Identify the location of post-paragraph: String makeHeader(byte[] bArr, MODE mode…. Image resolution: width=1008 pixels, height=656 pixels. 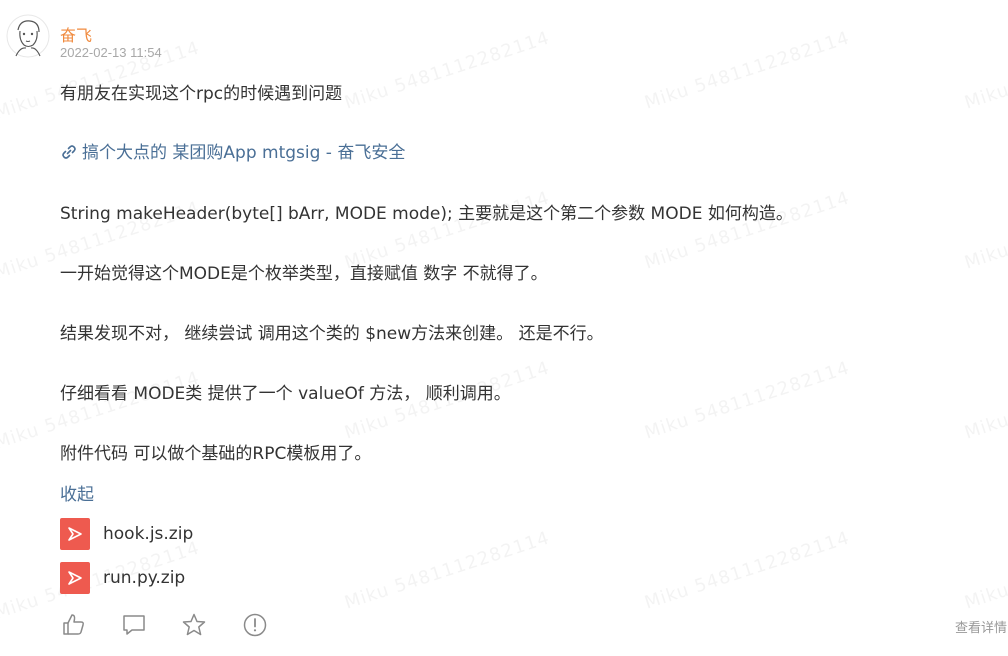
(426, 214).